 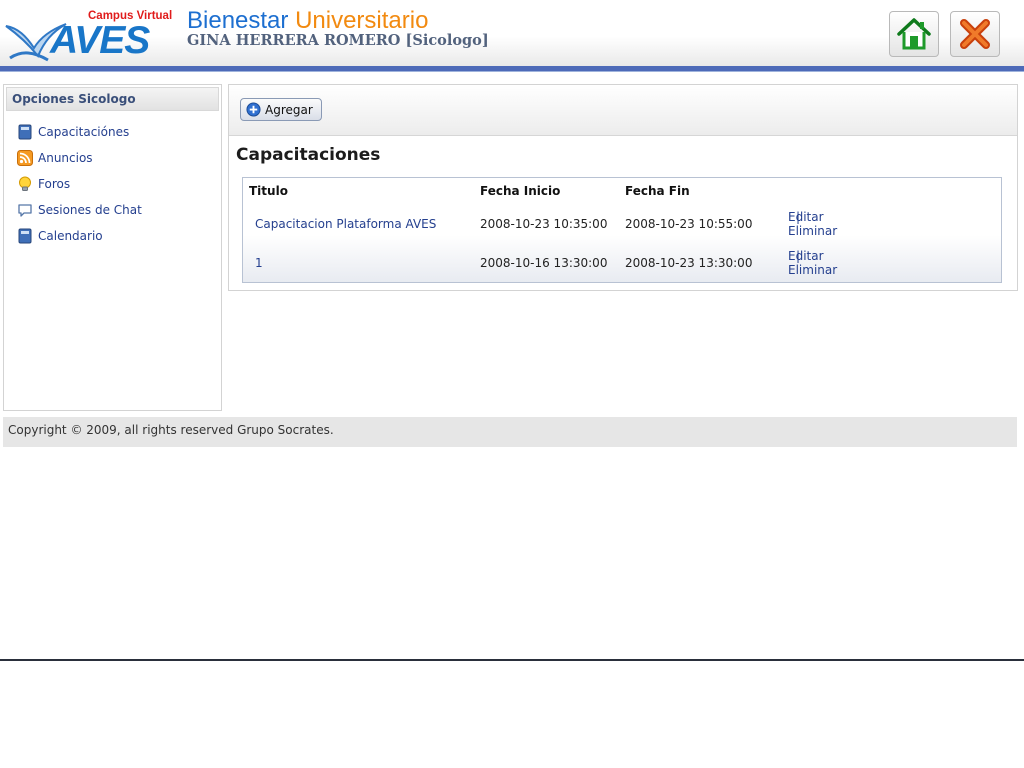 What do you see at coordinates (512, 69) in the screenshot?
I see `header-divider` at bounding box center [512, 69].